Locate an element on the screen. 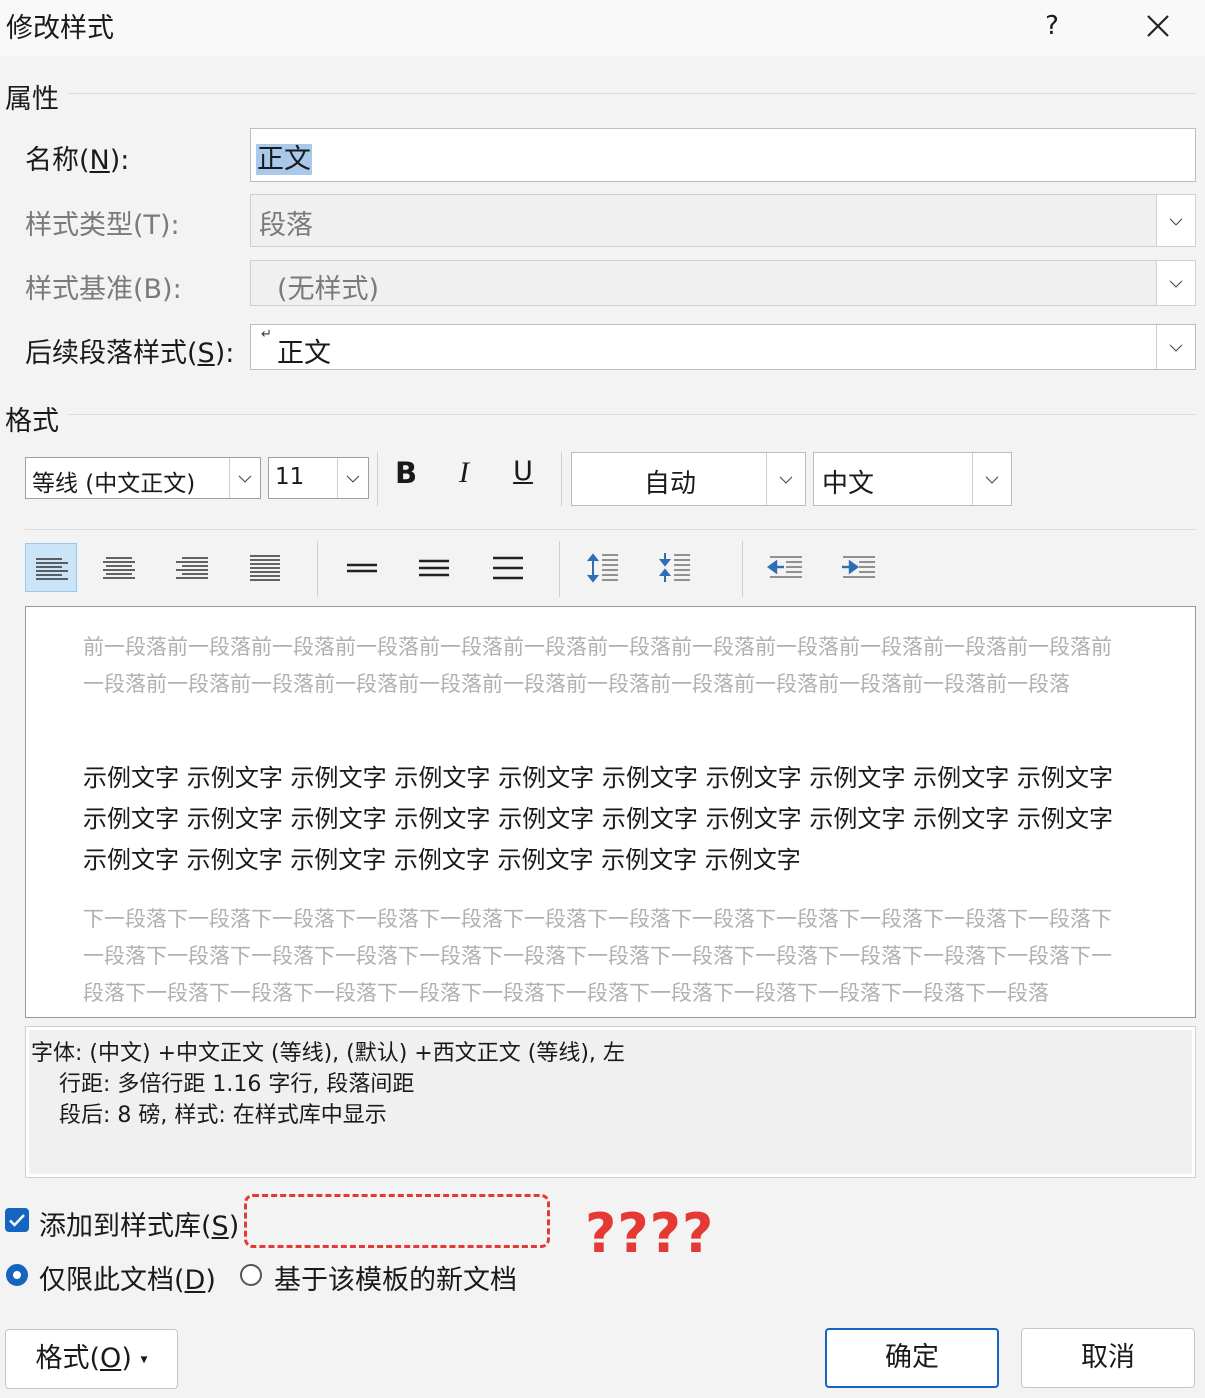  align-left-button is located at coordinates (51, 567).